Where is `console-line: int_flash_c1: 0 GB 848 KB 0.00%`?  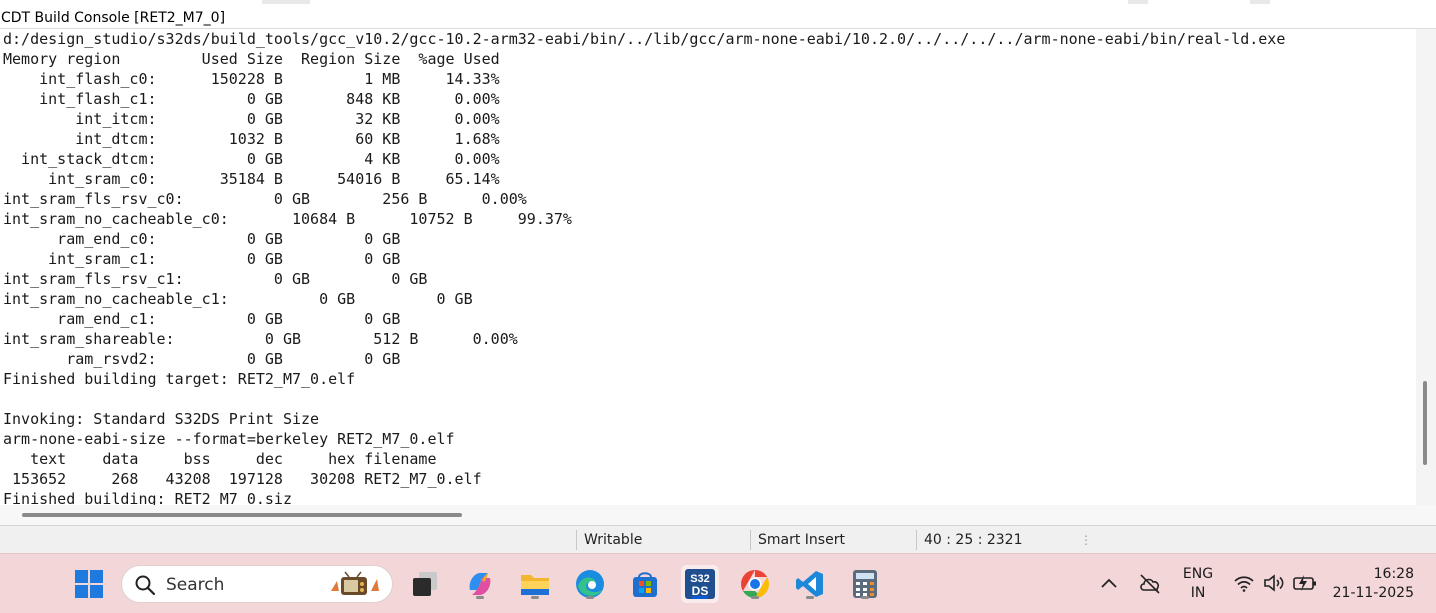
console-line: int_flash_c1: 0 GB 848 KB 0.00% is located at coordinates (251, 99).